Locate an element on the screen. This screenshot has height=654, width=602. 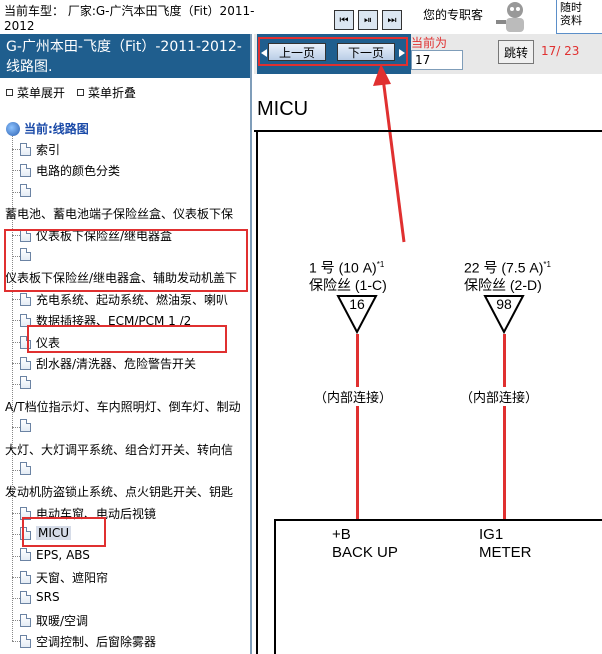
diagram-left-border is located at coordinates (257, 392).